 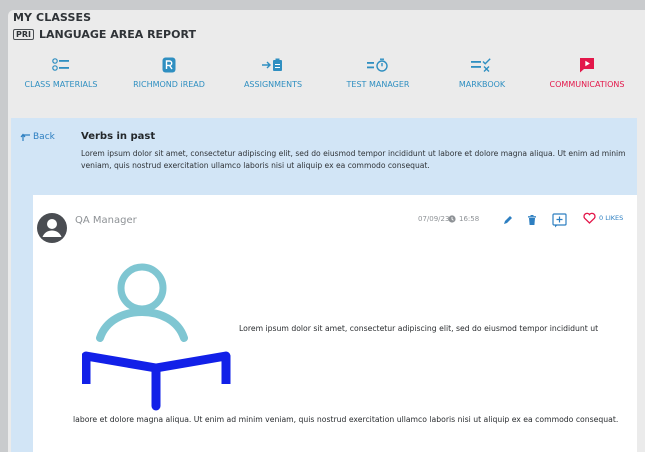 What do you see at coordinates (611, 218) in the screenshot?
I see `likes-count: 0 LIKES` at bounding box center [611, 218].